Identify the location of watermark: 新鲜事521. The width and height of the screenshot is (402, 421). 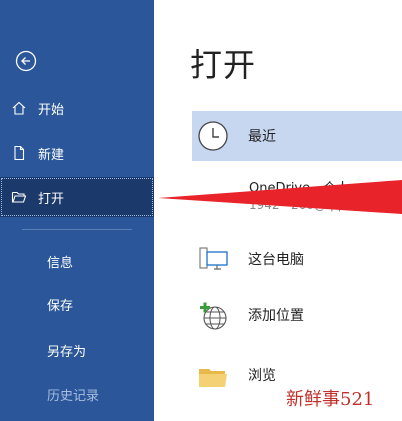
(330, 398).